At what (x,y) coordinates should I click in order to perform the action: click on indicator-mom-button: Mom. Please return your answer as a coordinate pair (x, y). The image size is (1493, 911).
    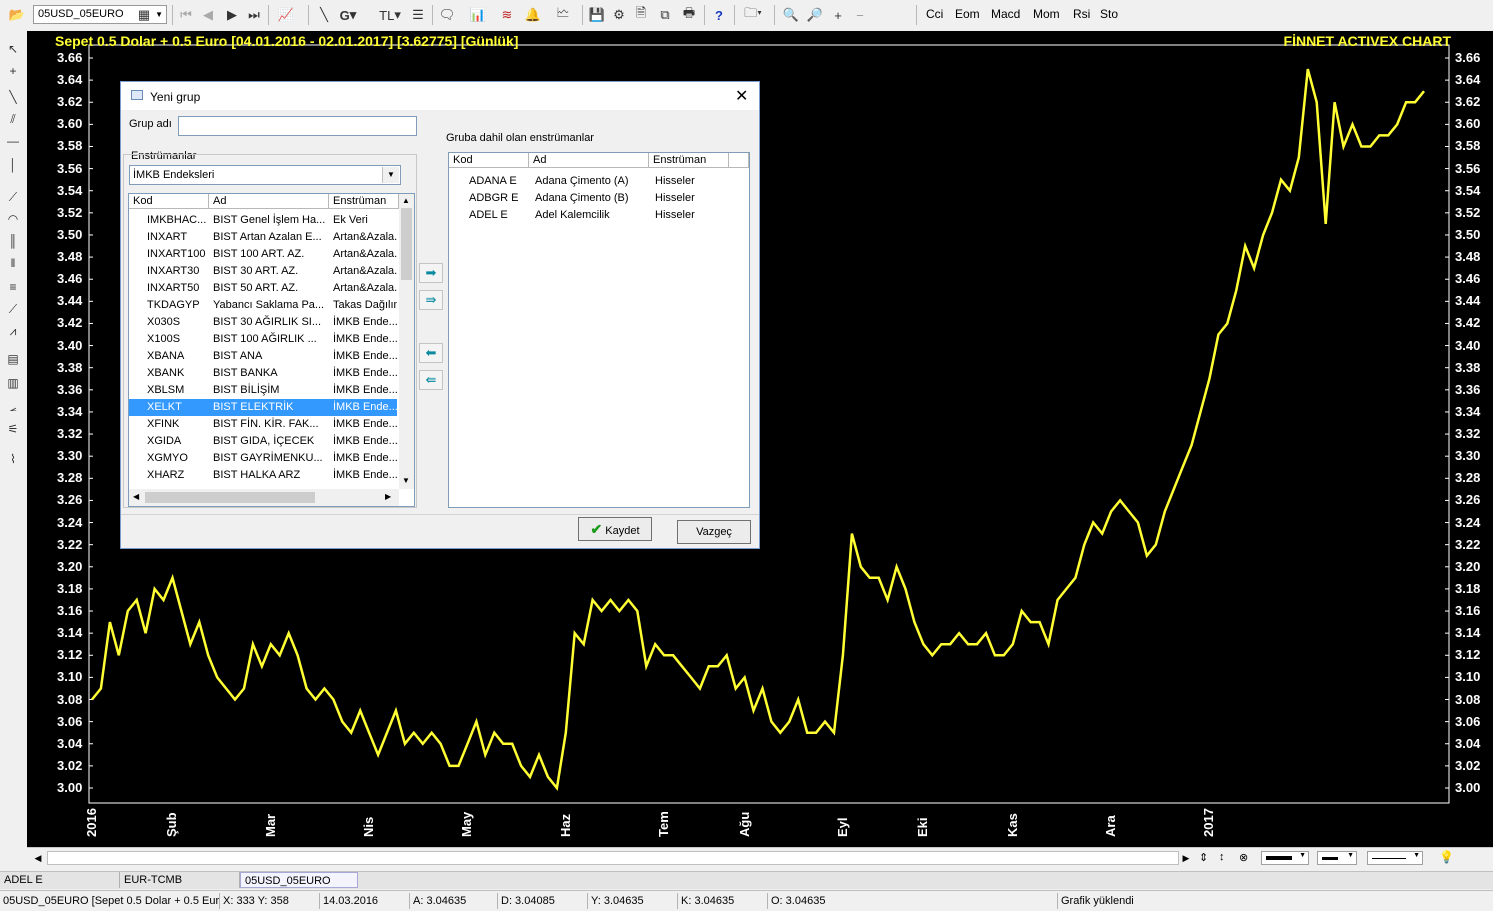
    Looking at the image, I should click on (1046, 14).